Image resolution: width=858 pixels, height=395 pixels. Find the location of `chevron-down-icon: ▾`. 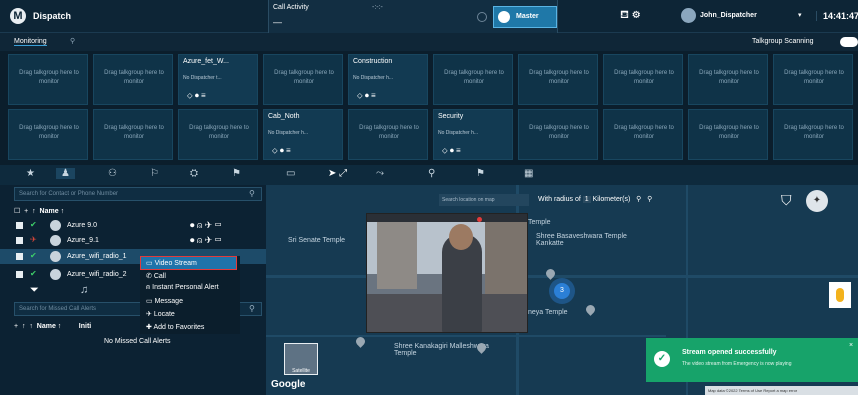

chevron-down-icon: ▾ is located at coordinates (800, 15).